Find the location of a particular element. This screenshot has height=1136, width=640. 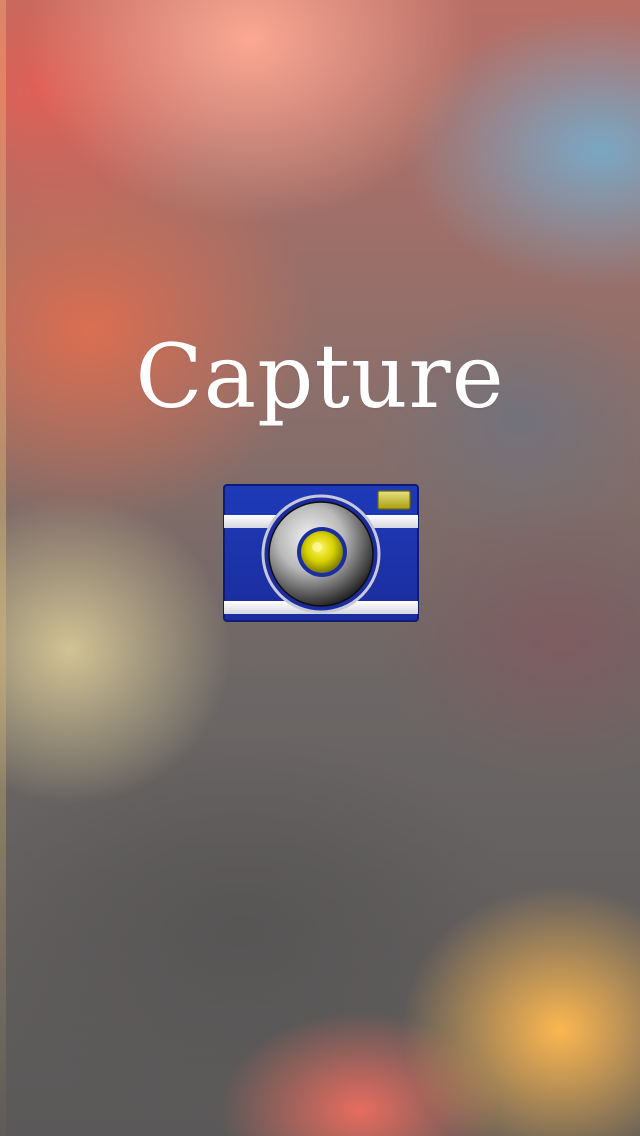

camera-logo is located at coordinates (321, 553).